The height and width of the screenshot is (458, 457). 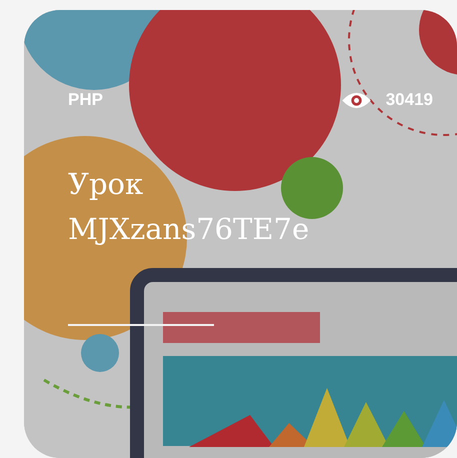 I want to click on view-count: 30419, so click(x=409, y=100).